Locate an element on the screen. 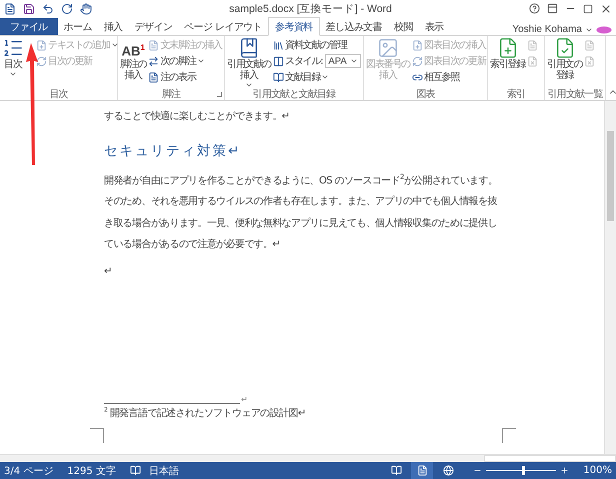 Image resolution: width=616 pixels, height=479 pixels. ribbon-tab: 参考資料 is located at coordinates (294, 26).